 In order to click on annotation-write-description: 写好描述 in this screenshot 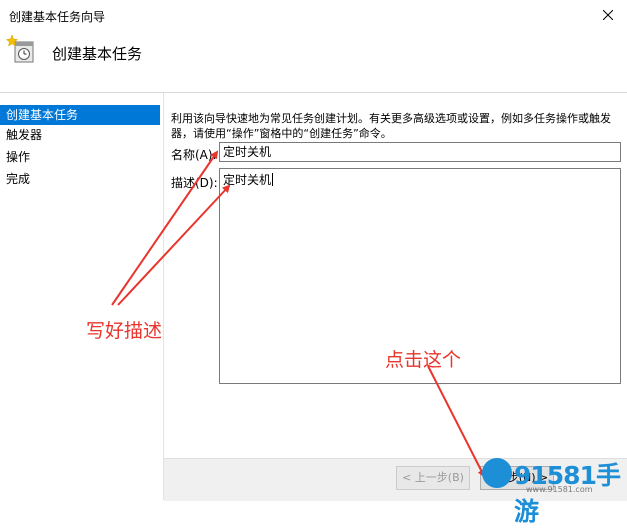, I will do `click(124, 331)`.